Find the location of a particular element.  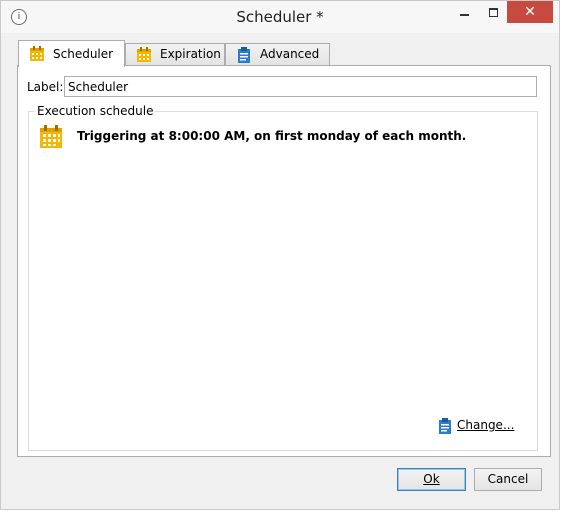

tab-advanced-label: Advanced is located at coordinates (290, 54).